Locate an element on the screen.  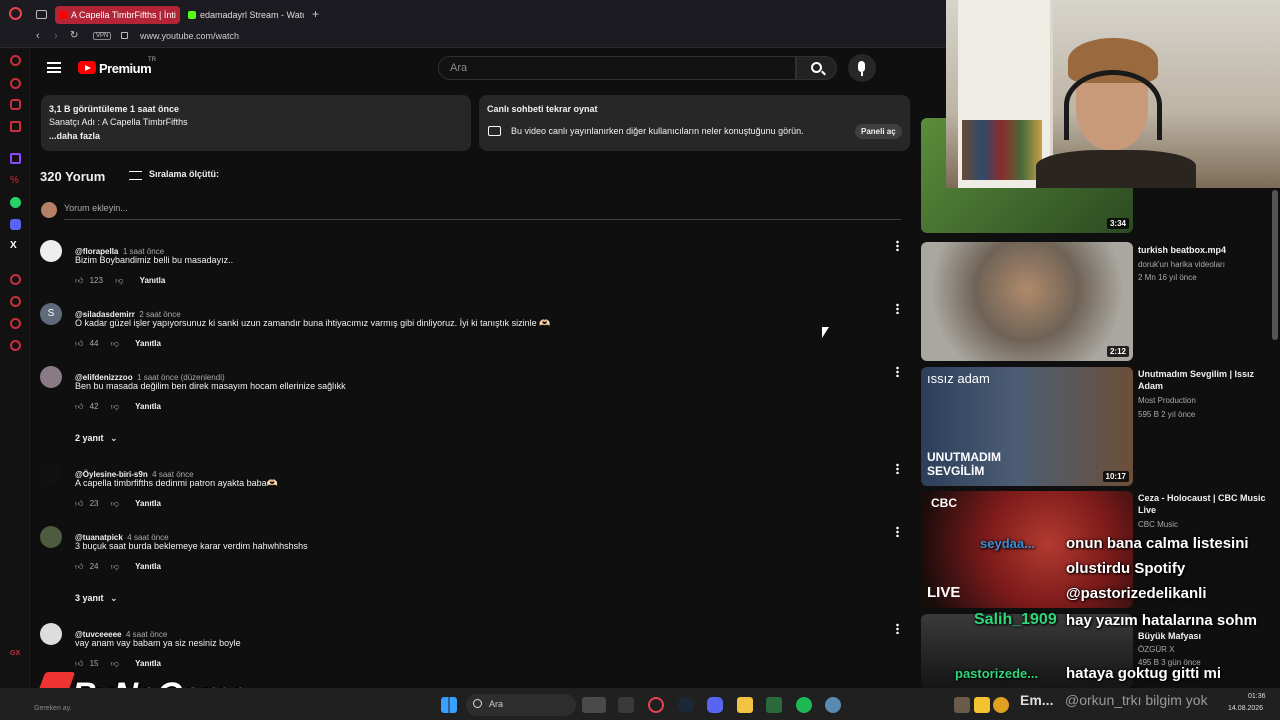
youtube-logo-icon is located at coordinates (87, 67).